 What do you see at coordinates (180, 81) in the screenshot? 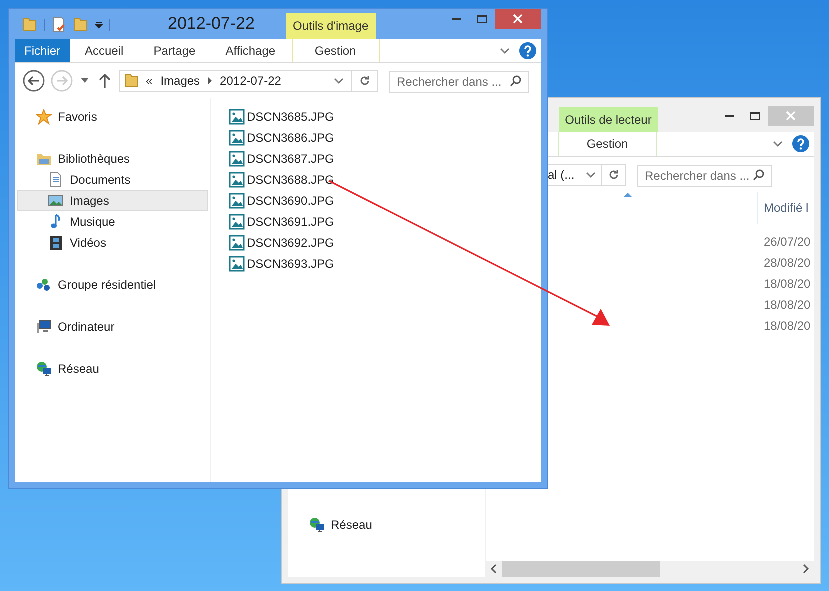
I see `breadcrumb-item: Images` at bounding box center [180, 81].